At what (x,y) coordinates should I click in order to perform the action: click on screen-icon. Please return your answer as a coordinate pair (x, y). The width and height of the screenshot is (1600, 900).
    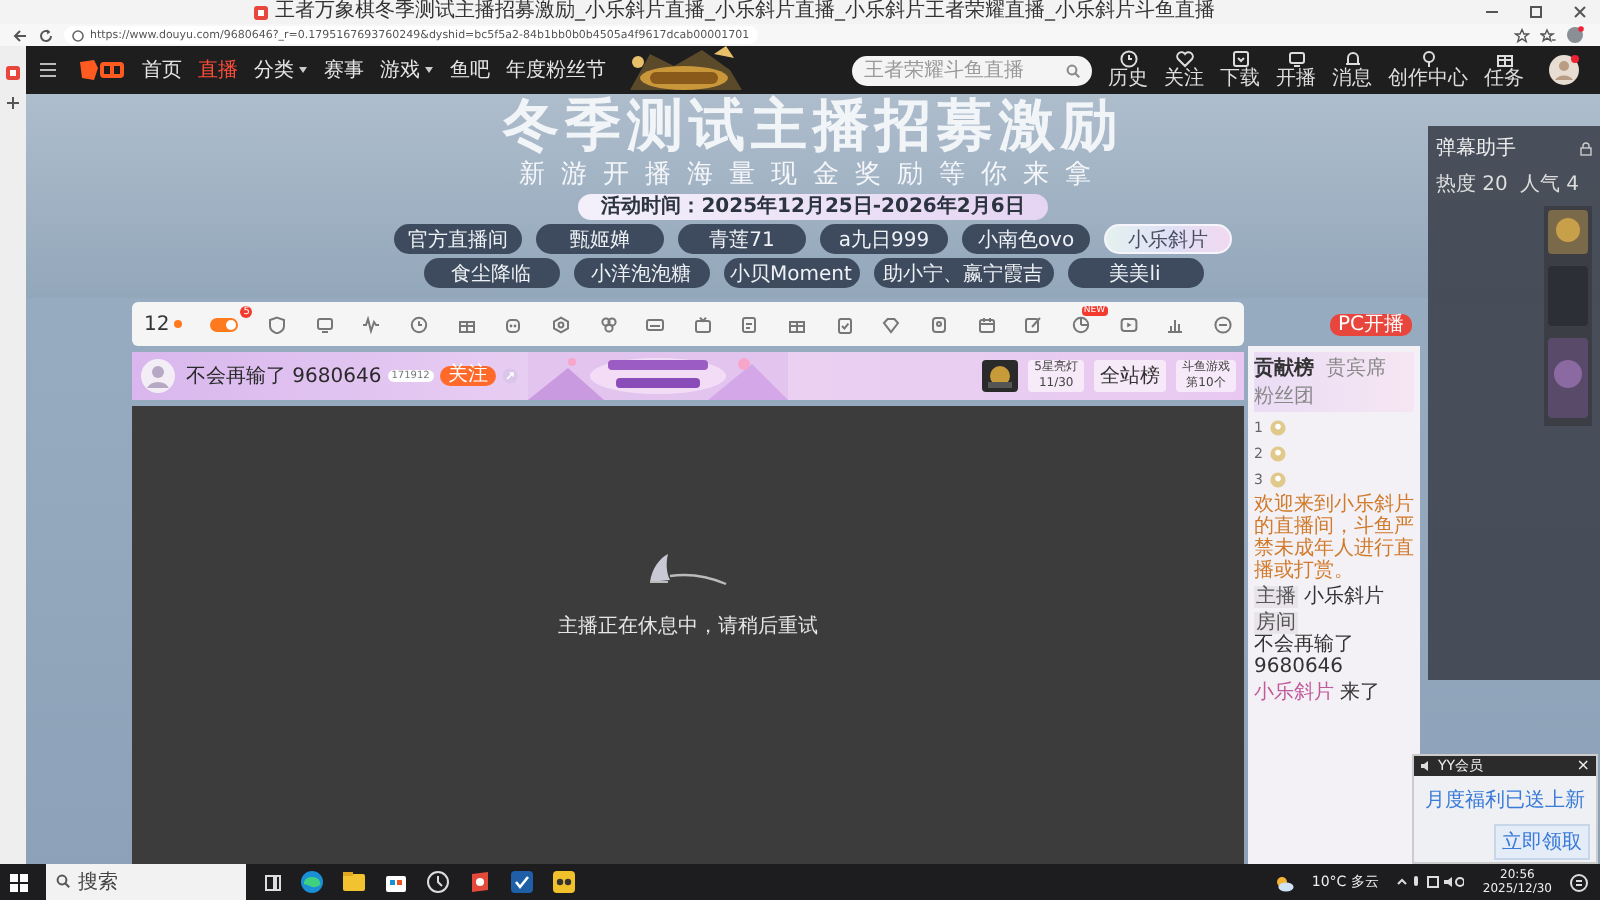
    Looking at the image, I should click on (1296, 59).